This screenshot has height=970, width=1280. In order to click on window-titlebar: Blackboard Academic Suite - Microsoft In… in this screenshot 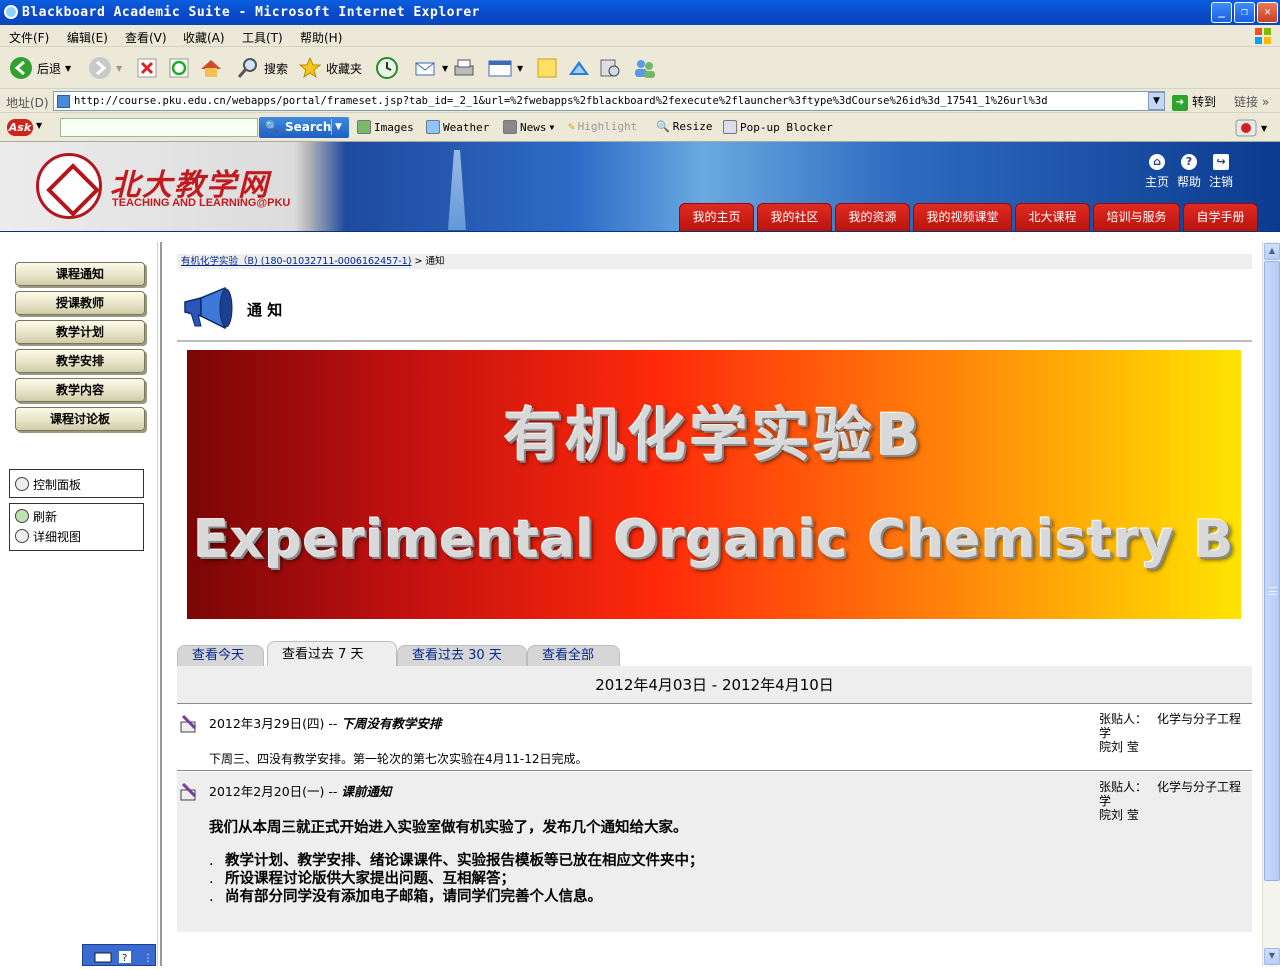, I will do `click(640, 12)`.